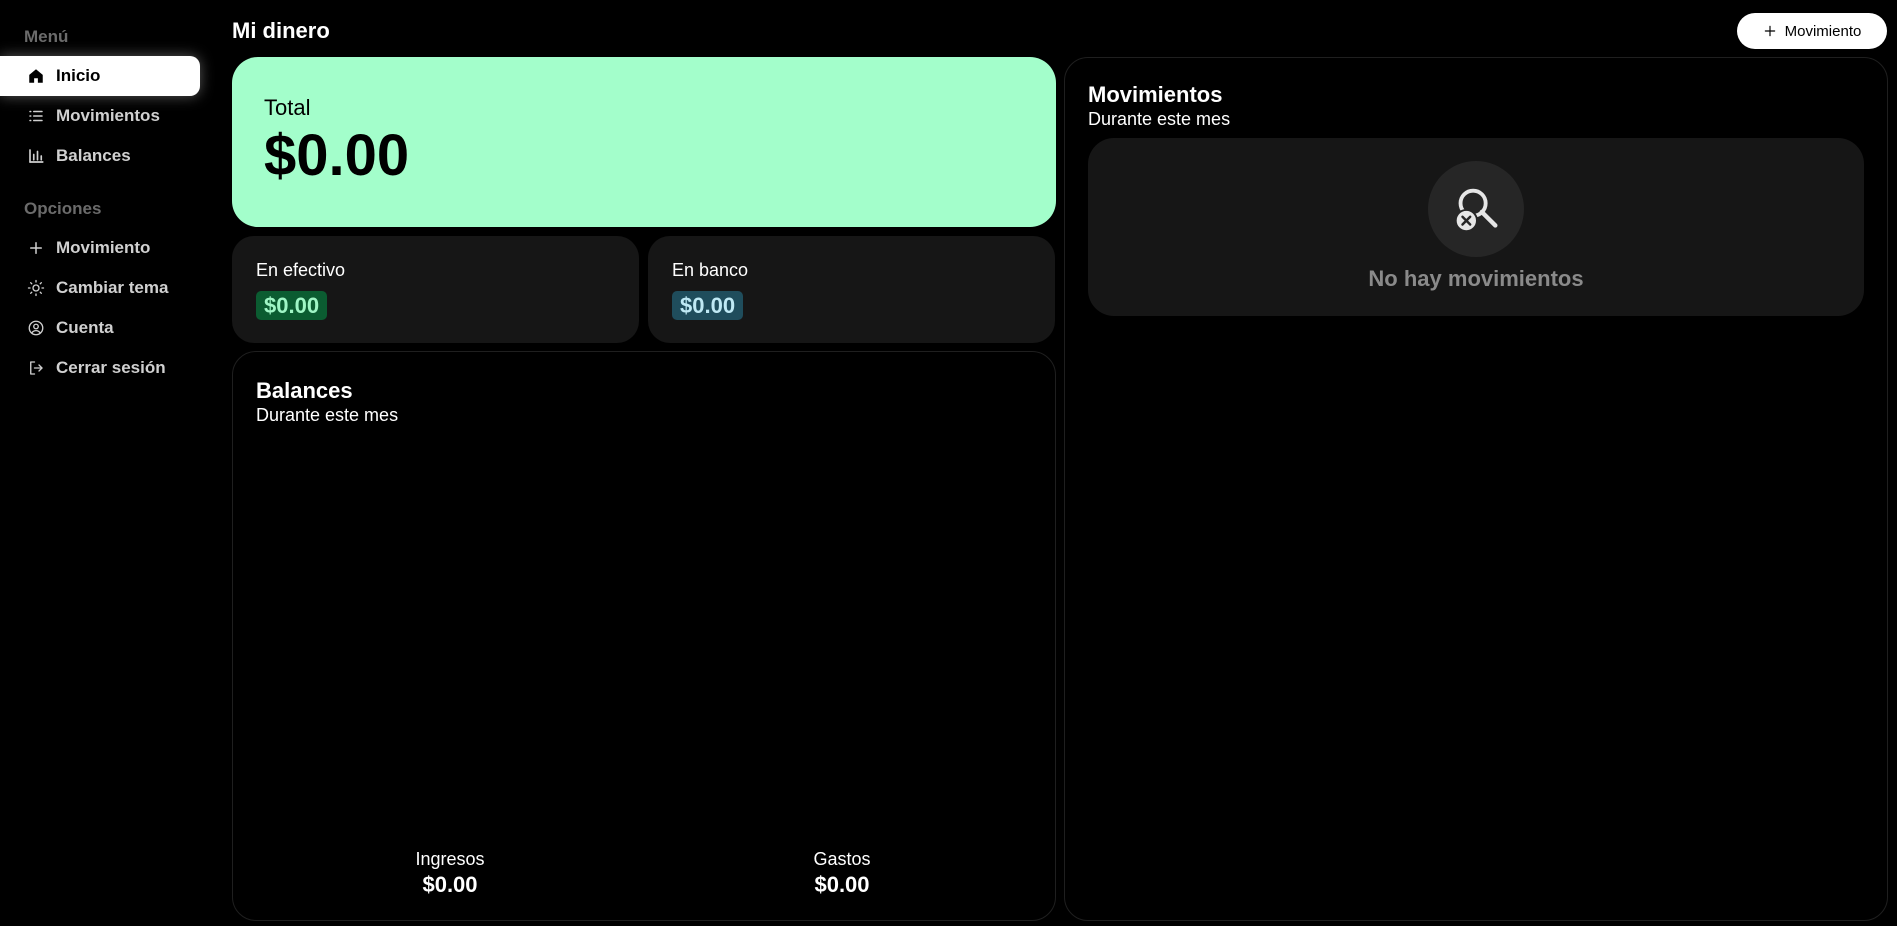 The height and width of the screenshot is (926, 1897). Describe the element at coordinates (1476, 209) in the screenshot. I see `search-off-icon` at that location.